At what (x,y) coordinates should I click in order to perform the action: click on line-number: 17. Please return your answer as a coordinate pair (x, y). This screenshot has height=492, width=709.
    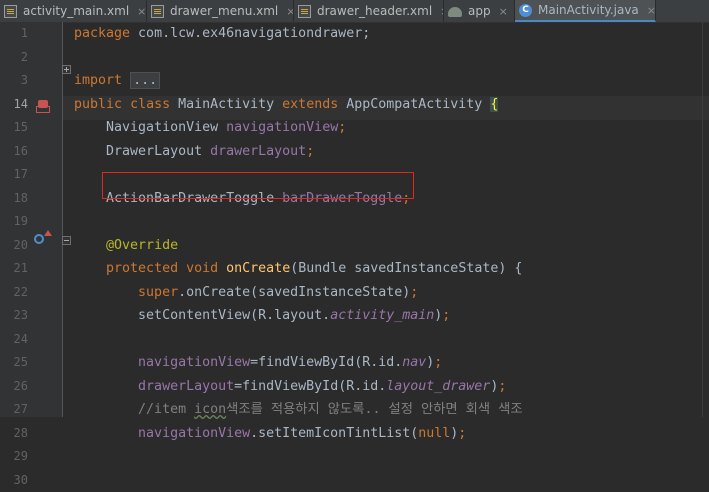
    Looking at the image, I should click on (14, 175).